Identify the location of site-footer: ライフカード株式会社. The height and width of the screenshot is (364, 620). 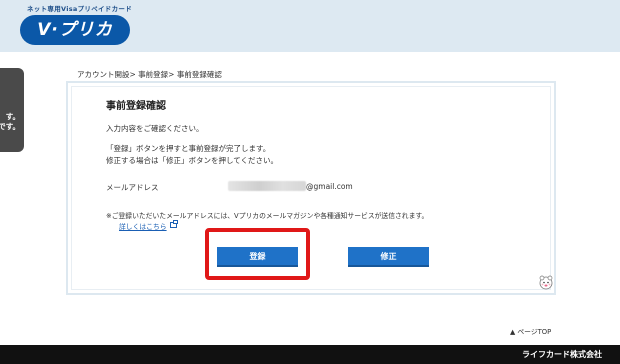
(310, 354).